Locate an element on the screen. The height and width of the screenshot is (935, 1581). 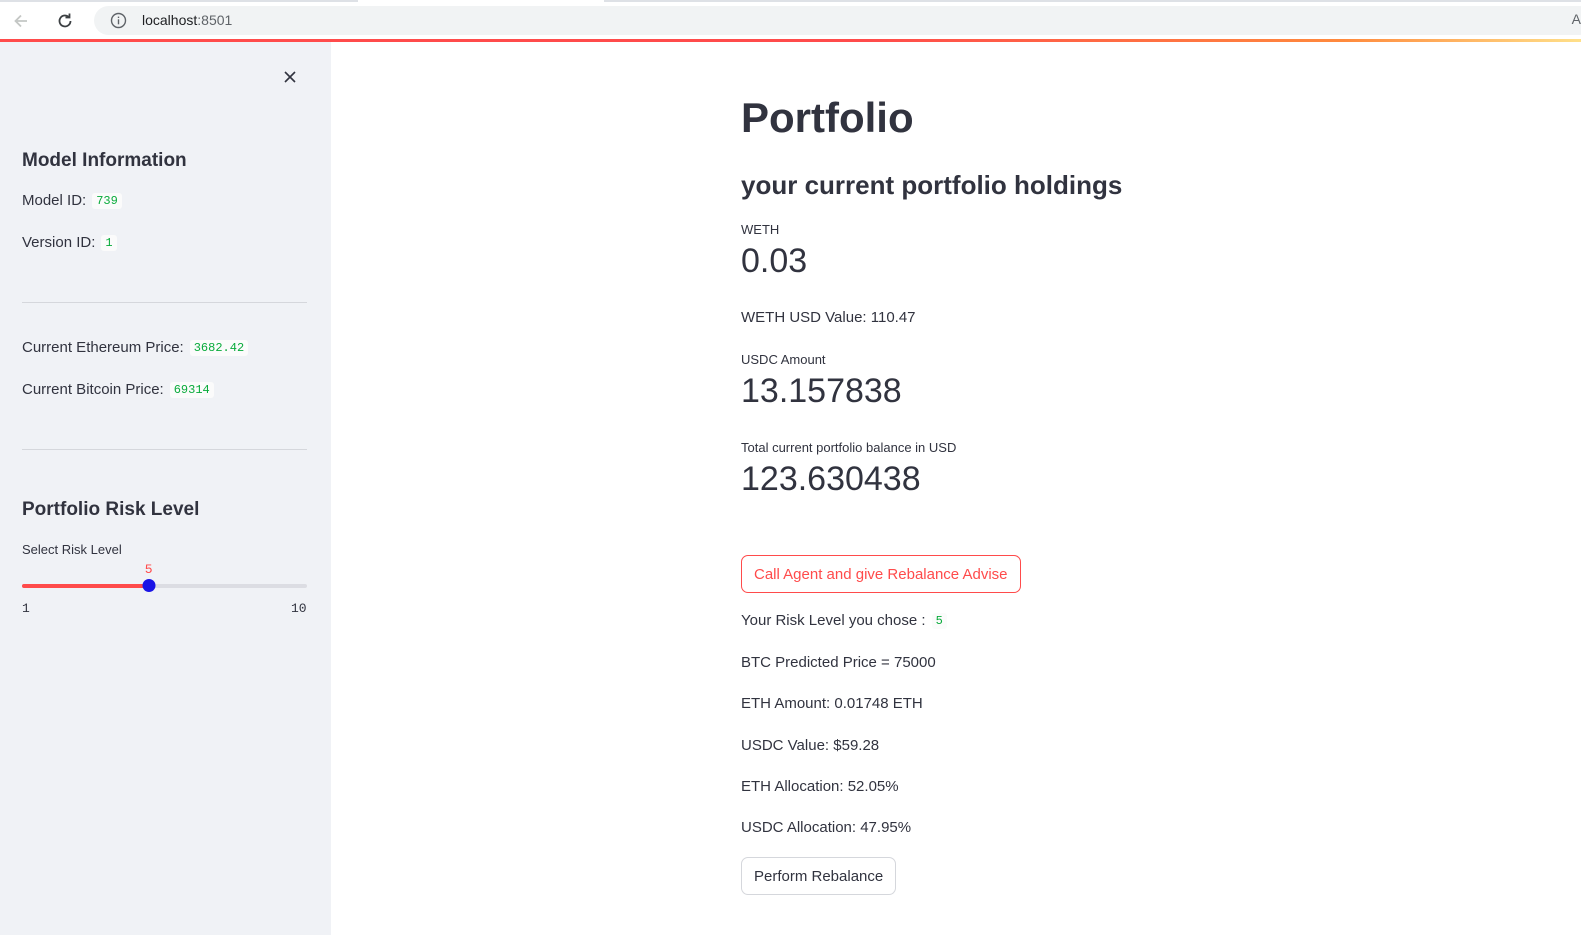
eth-amount: ETH Amount: 0.01748 ETH is located at coordinates (832, 703).